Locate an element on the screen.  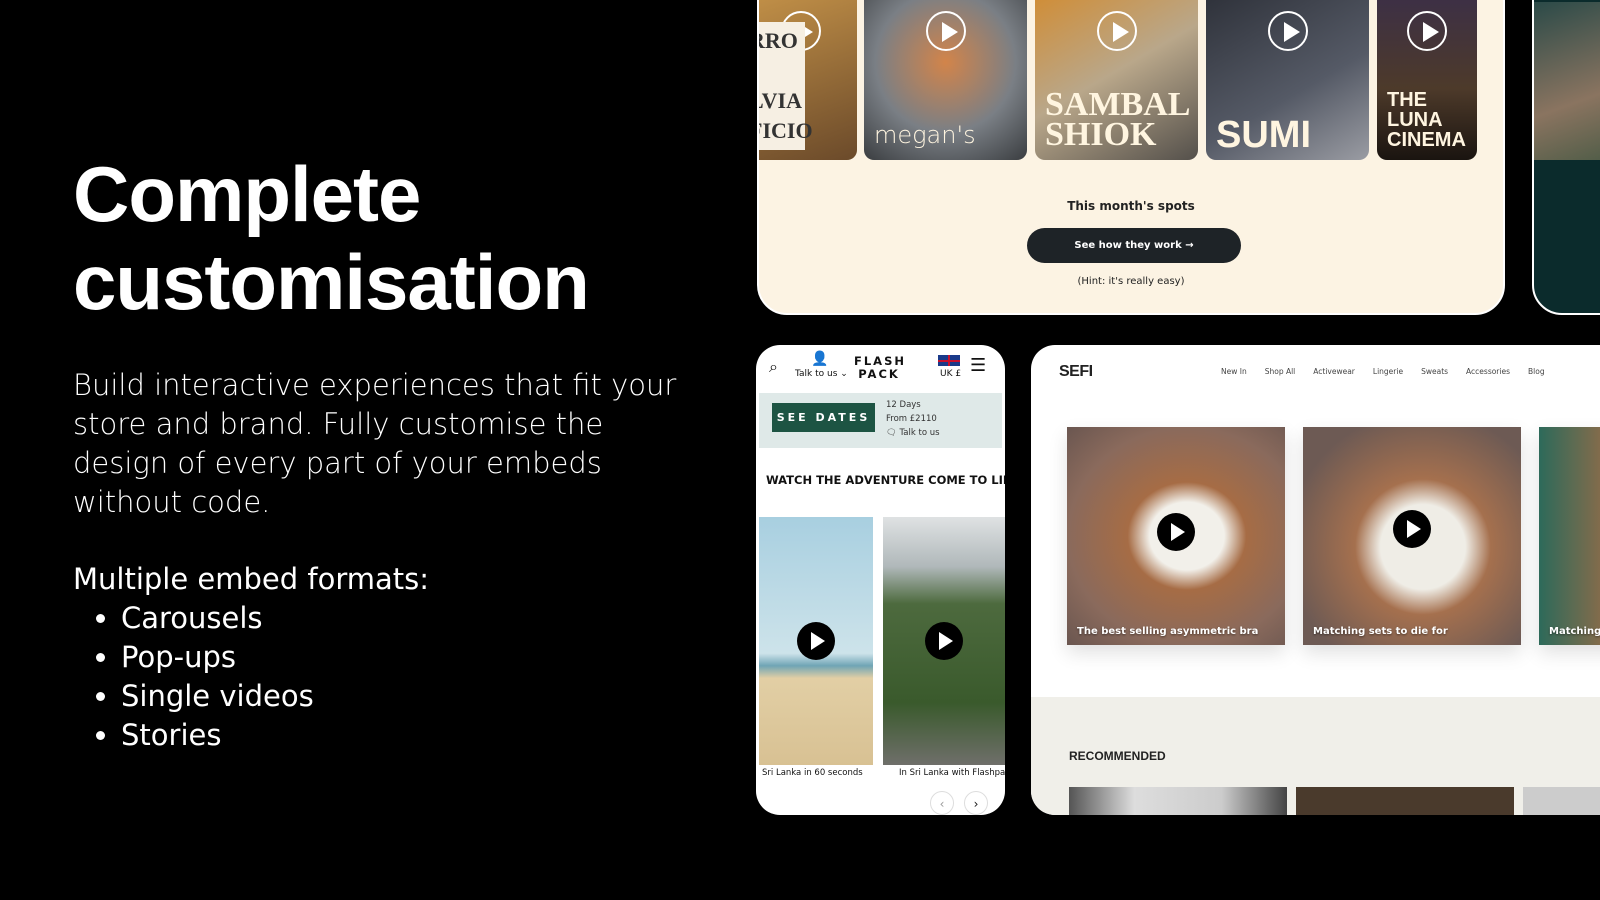
see-how-button: See how they work → is located at coordinates (1134, 245).